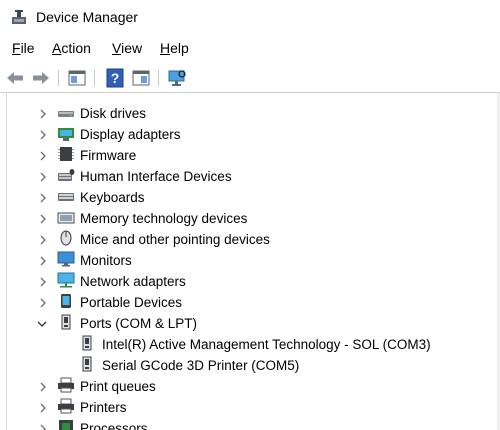 The width and height of the screenshot is (500, 430). I want to click on tree-item-label: Mice and other pointing devices, so click(175, 239).